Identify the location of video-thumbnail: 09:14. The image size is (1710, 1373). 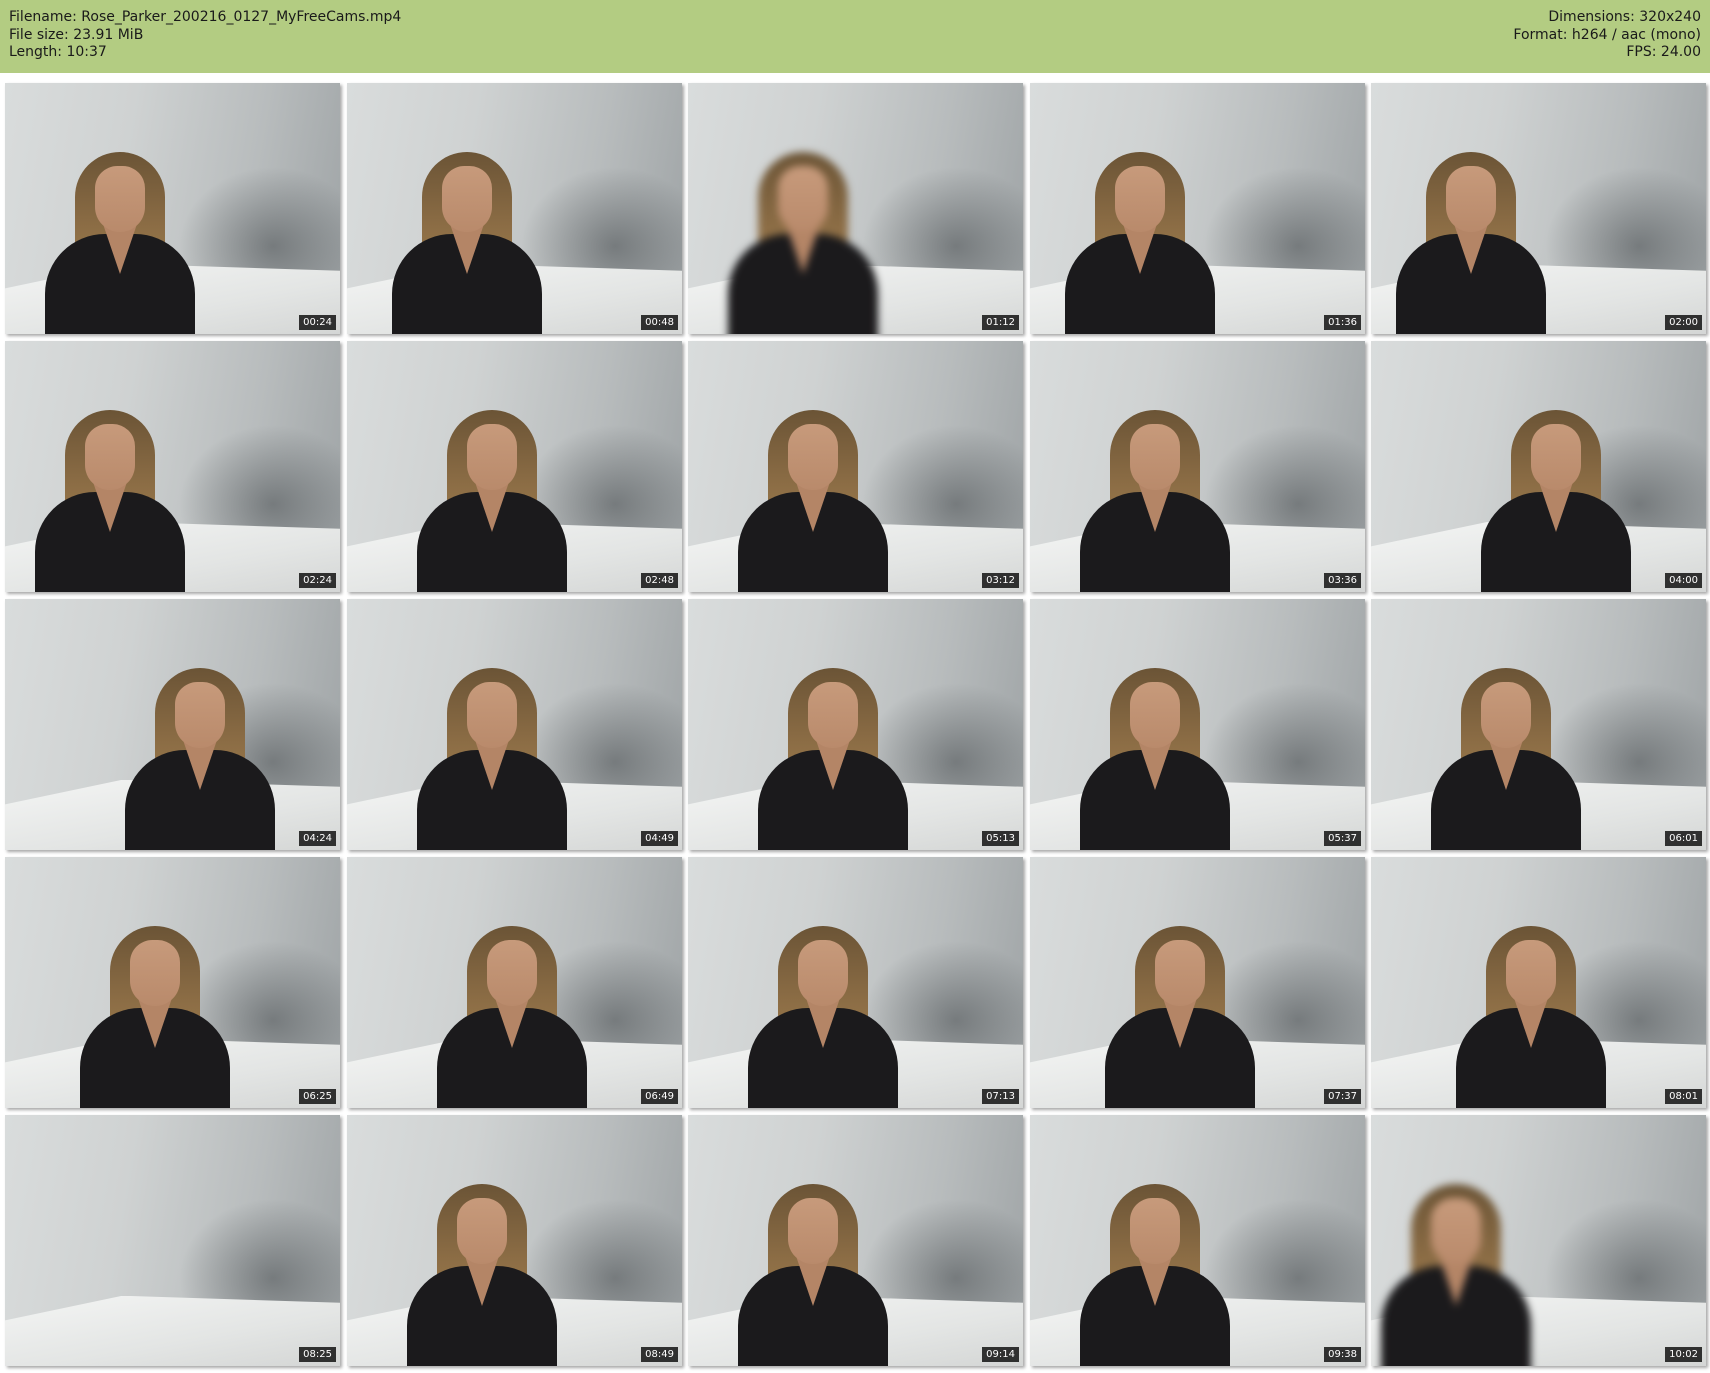
(855, 1240).